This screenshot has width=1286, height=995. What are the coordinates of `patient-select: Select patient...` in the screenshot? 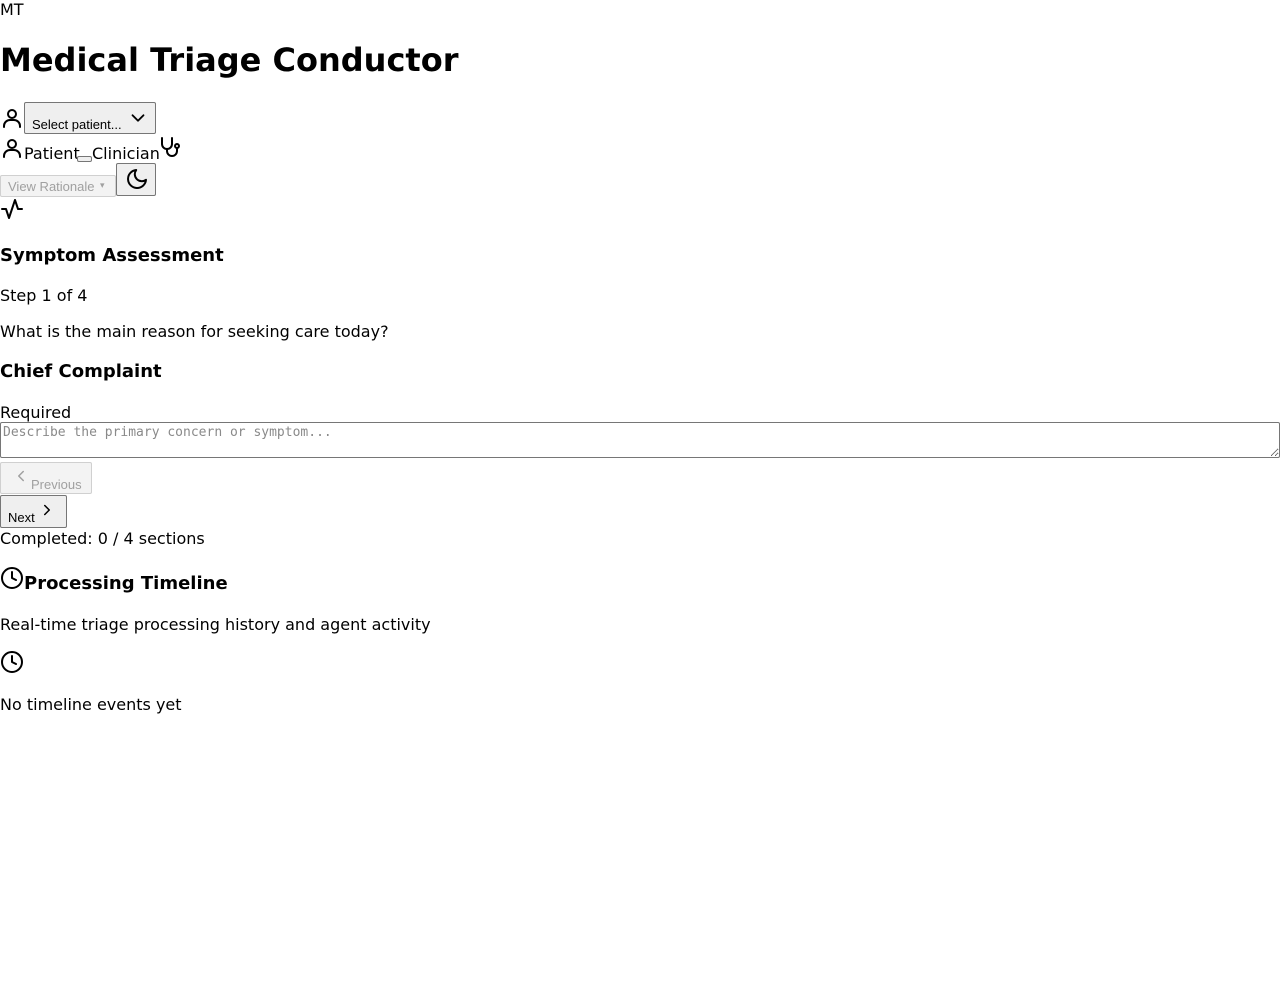 It's located at (90, 118).